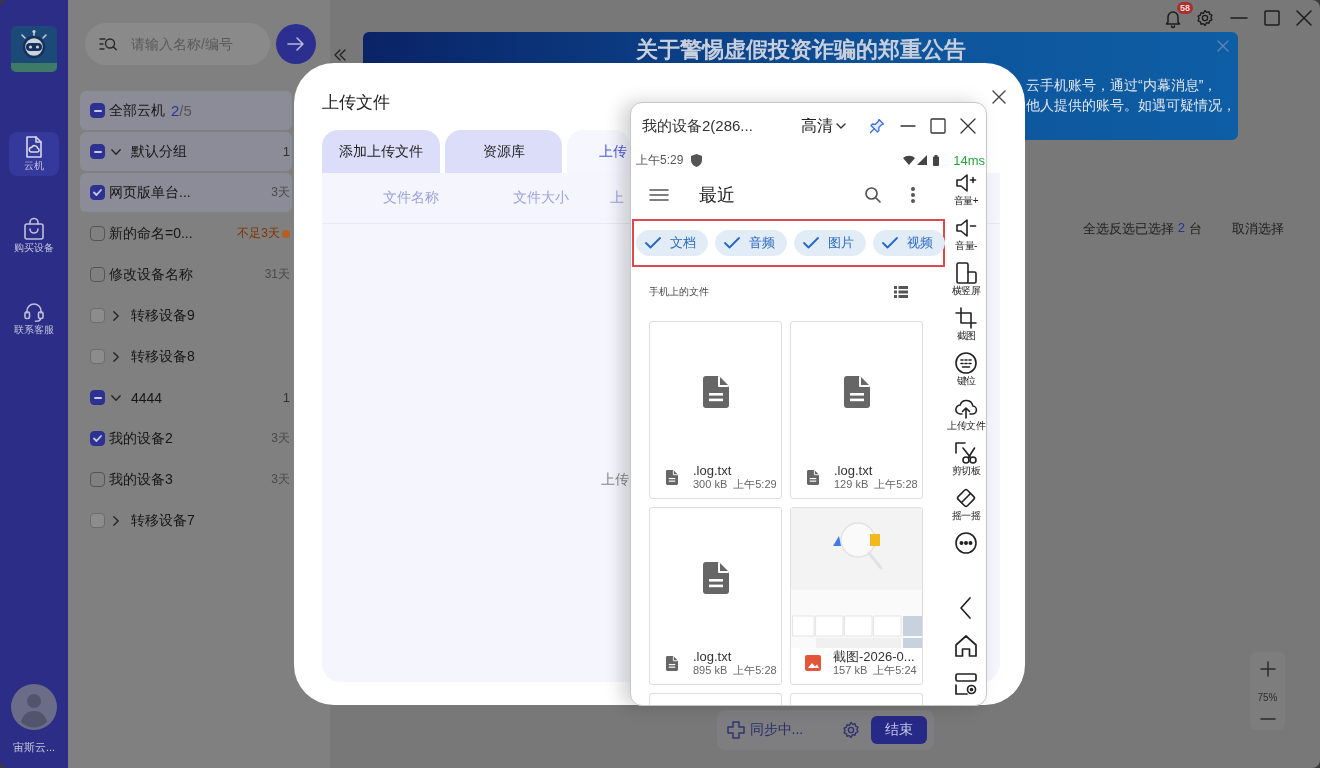 This screenshot has height=768, width=1320. I want to click on window-settings-icon, so click(966, 684).